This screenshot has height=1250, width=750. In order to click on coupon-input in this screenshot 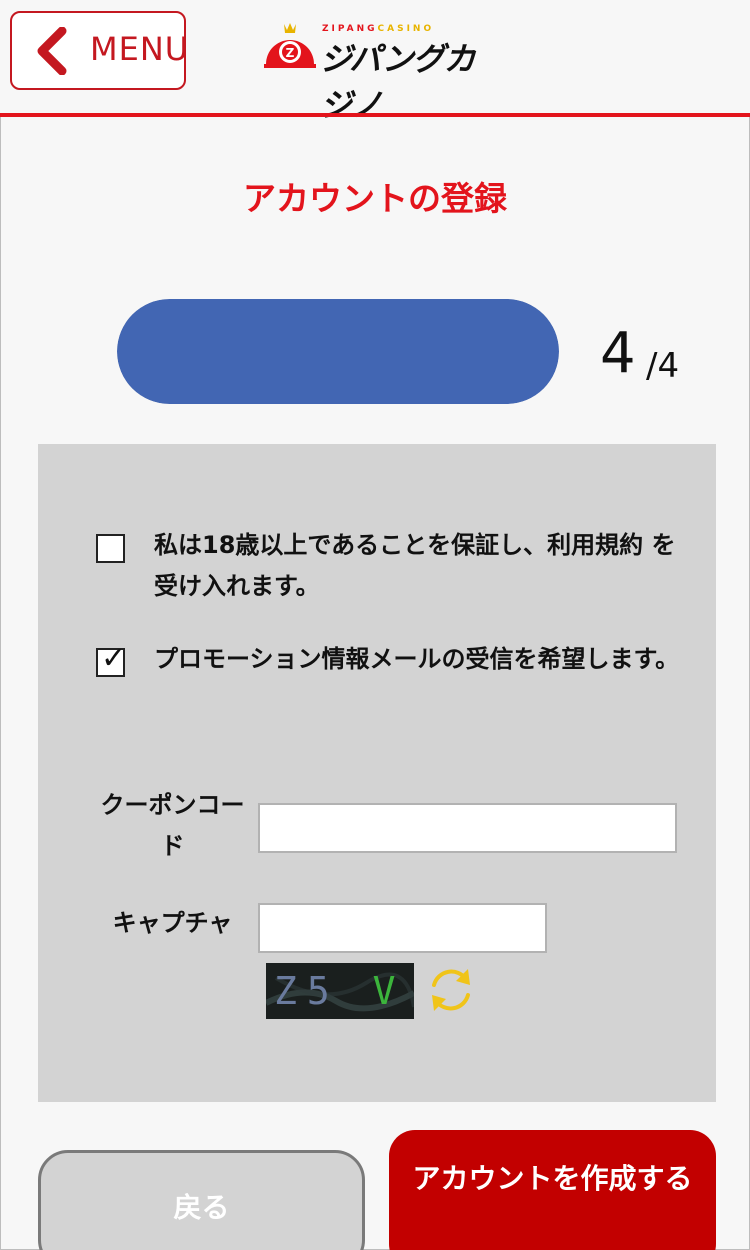, I will do `click(467, 828)`.